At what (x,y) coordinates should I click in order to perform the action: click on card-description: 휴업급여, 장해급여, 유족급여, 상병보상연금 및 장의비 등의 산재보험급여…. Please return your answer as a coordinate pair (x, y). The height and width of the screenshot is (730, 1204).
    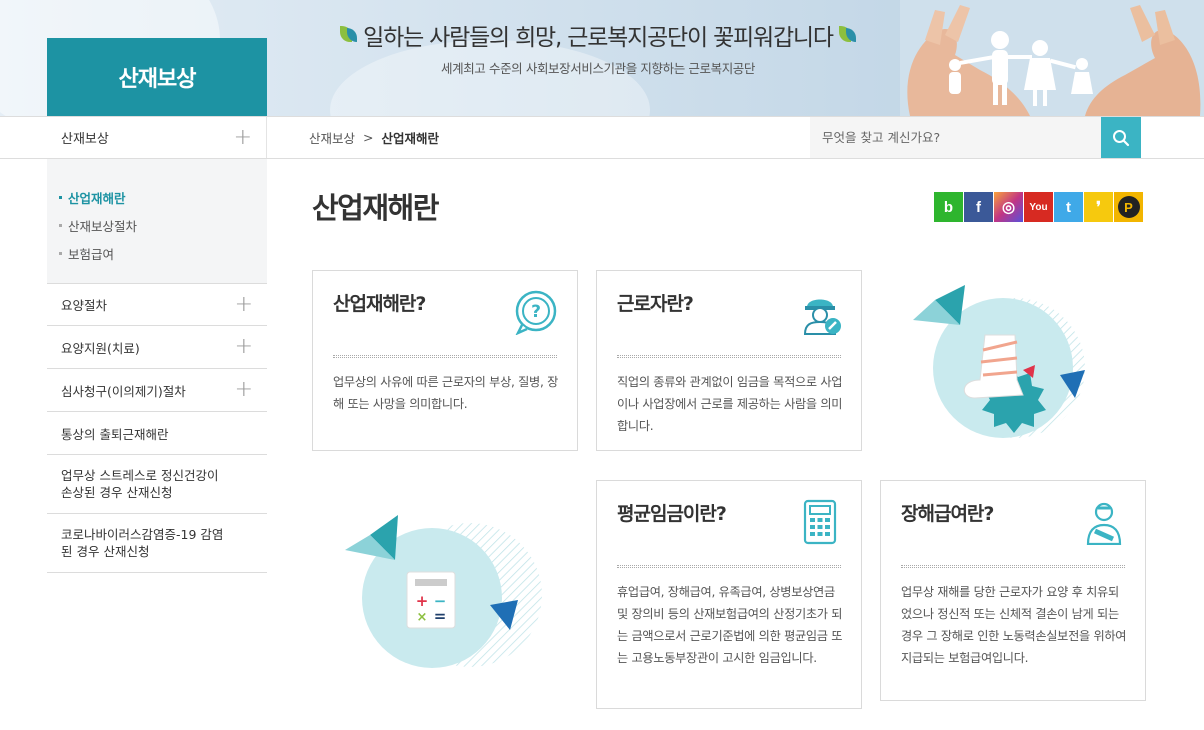
    Looking at the image, I should click on (730, 625).